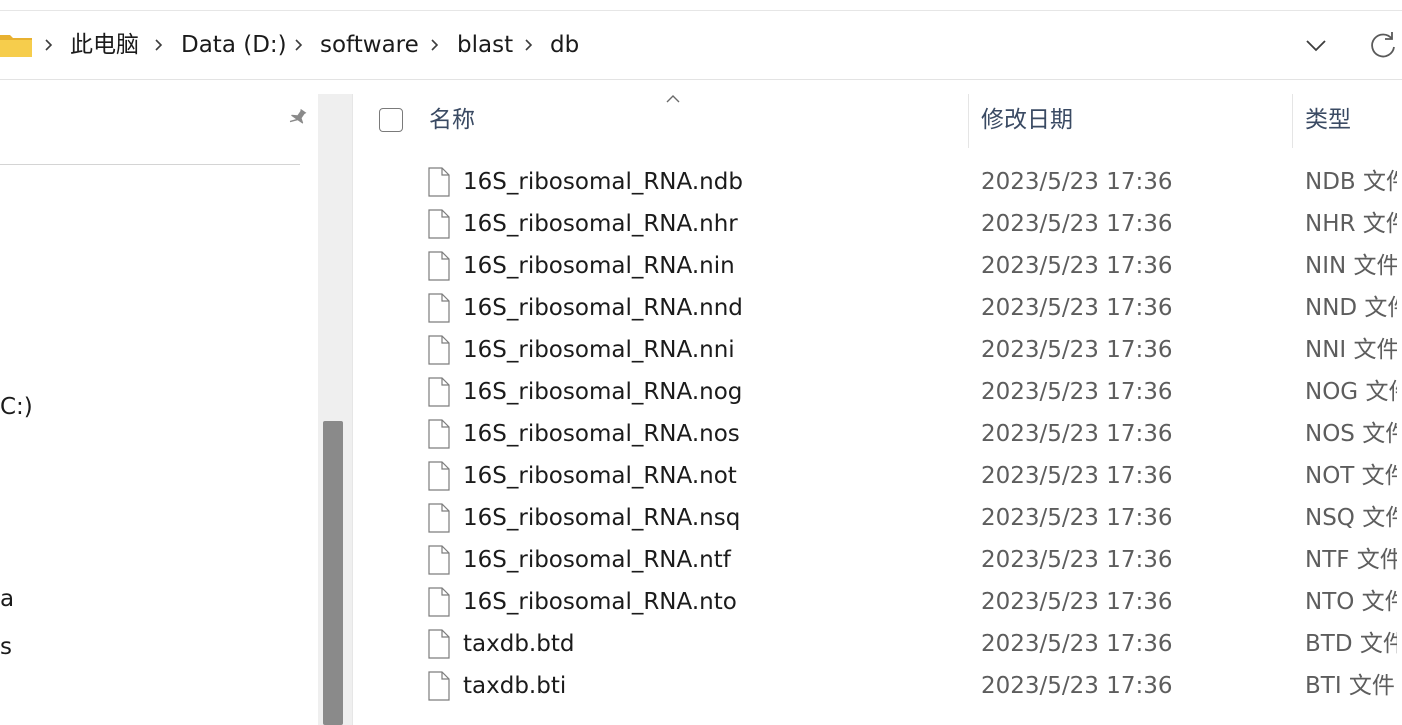 This screenshot has height=725, width=1402. I want to click on breadcrumb-blast: blast, so click(485, 45).